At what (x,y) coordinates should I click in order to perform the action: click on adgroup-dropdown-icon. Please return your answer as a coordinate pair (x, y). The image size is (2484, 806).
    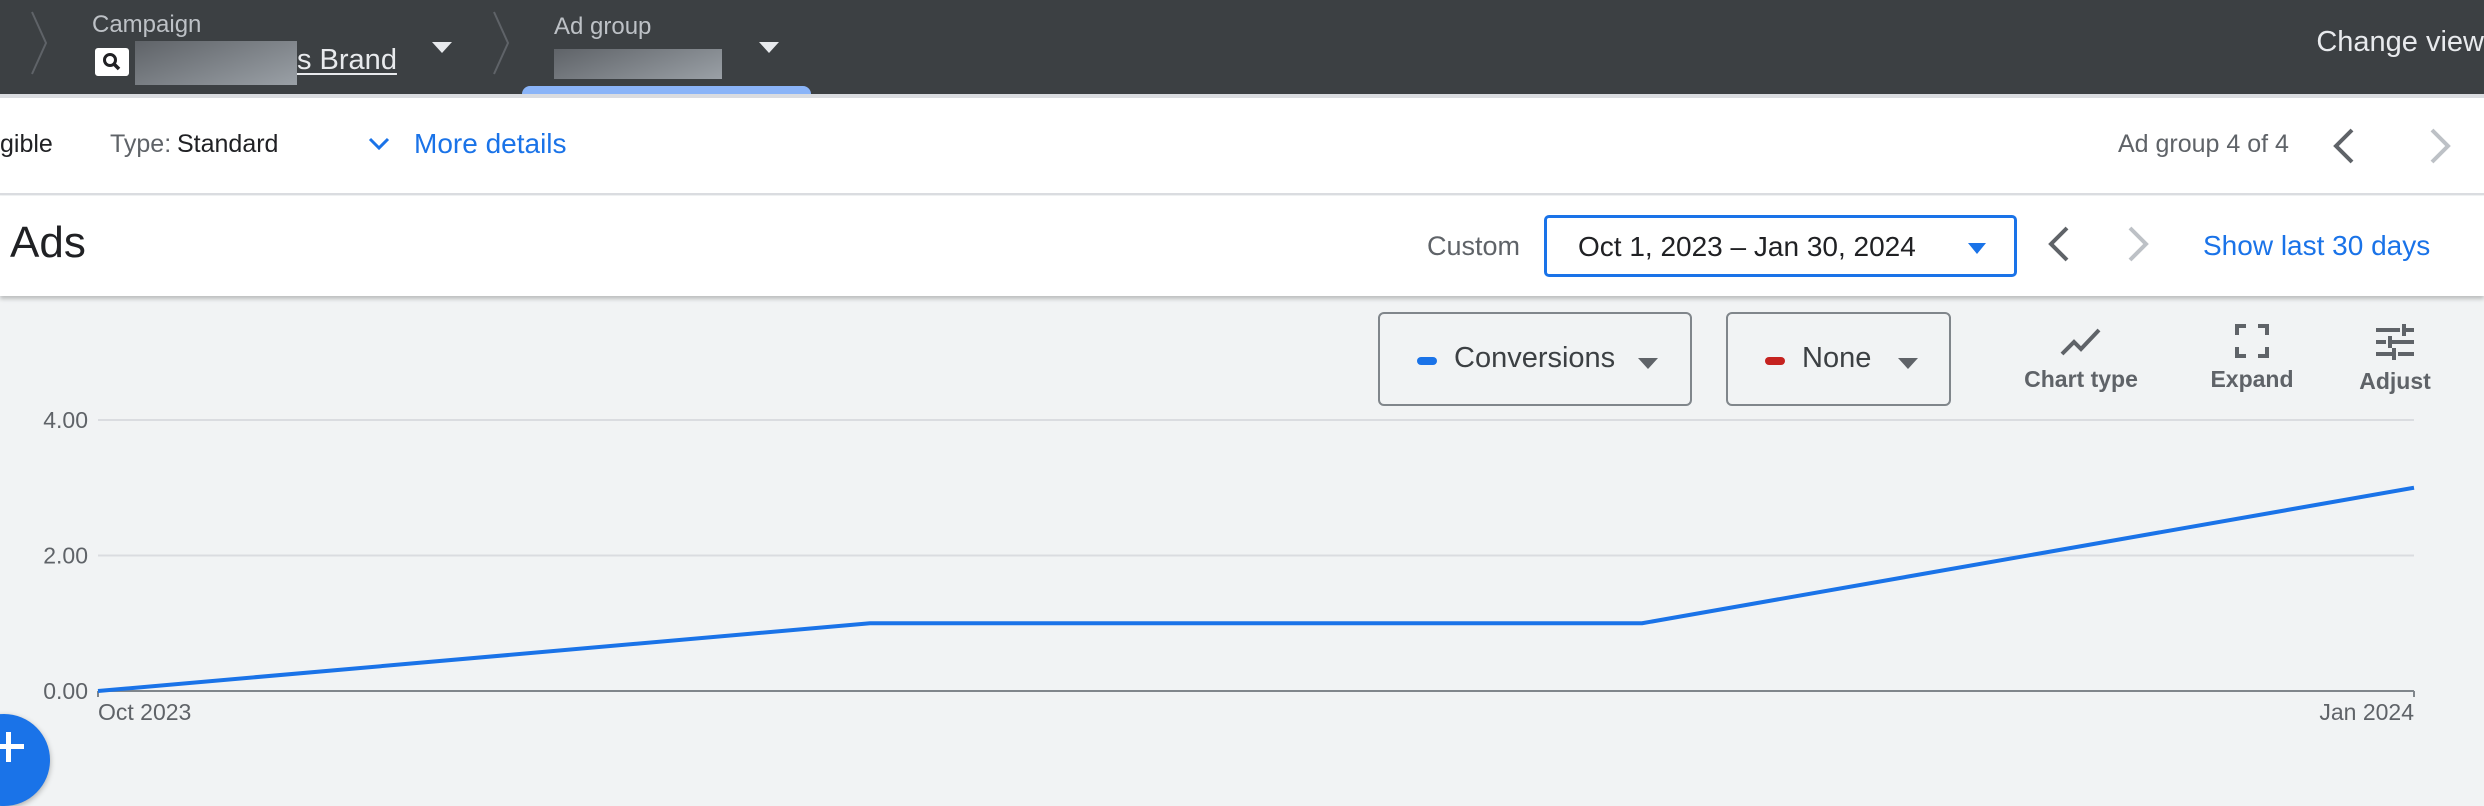
    Looking at the image, I should click on (769, 47).